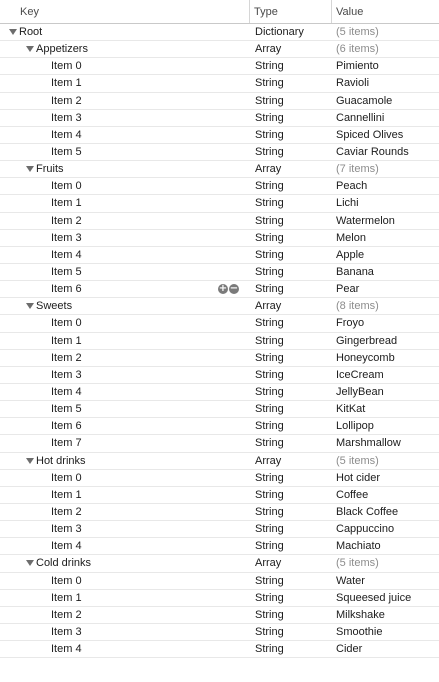 The height and width of the screenshot is (682, 439). I want to click on value-cell: Machiato, so click(387, 546).